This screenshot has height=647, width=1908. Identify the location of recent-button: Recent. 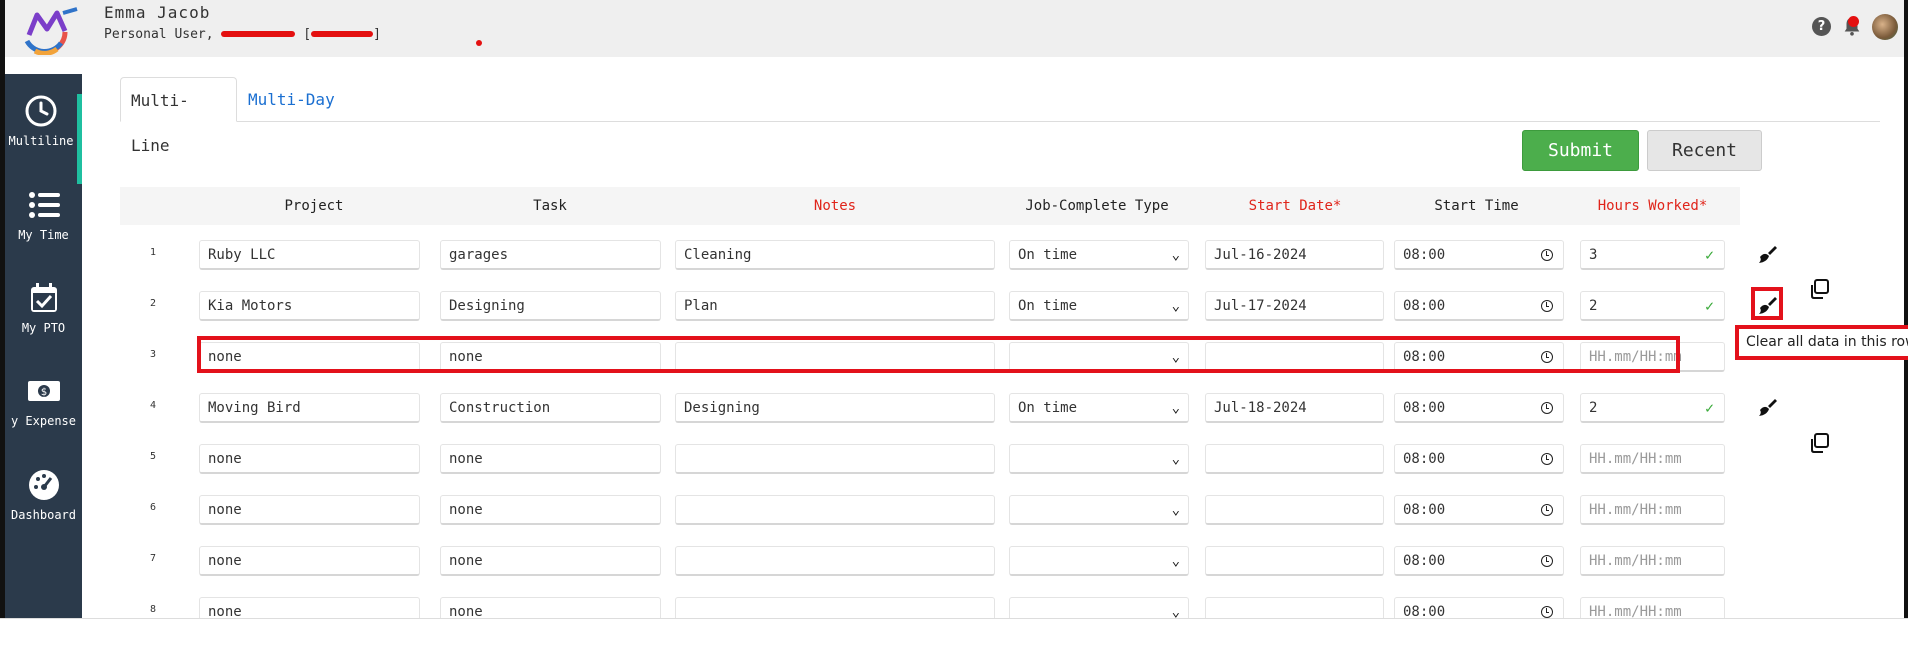
(1704, 150).